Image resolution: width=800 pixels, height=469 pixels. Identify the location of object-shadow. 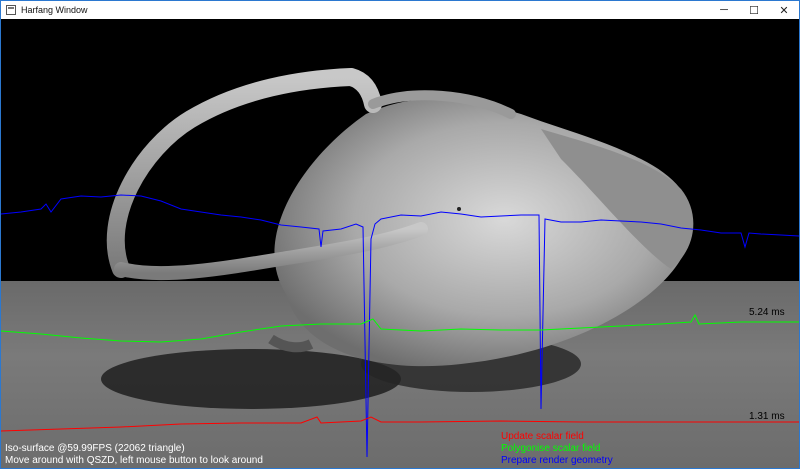
(251, 379).